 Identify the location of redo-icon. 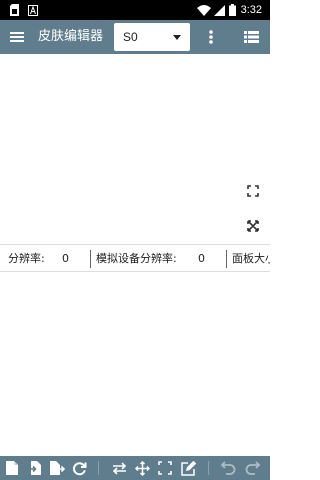
(252, 468).